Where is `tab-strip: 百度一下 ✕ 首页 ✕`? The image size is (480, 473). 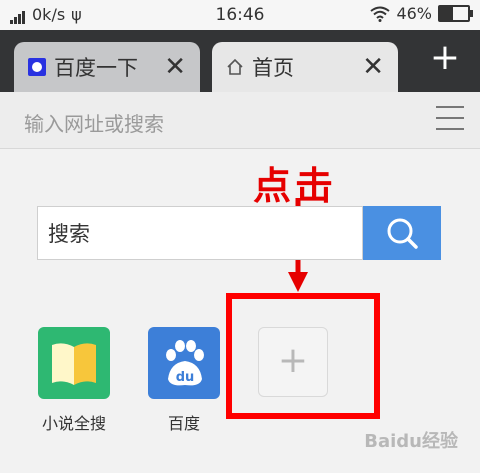
tab-strip: 百度一下 ✕ 首页 ✕ is located at coordinates (240, 61).